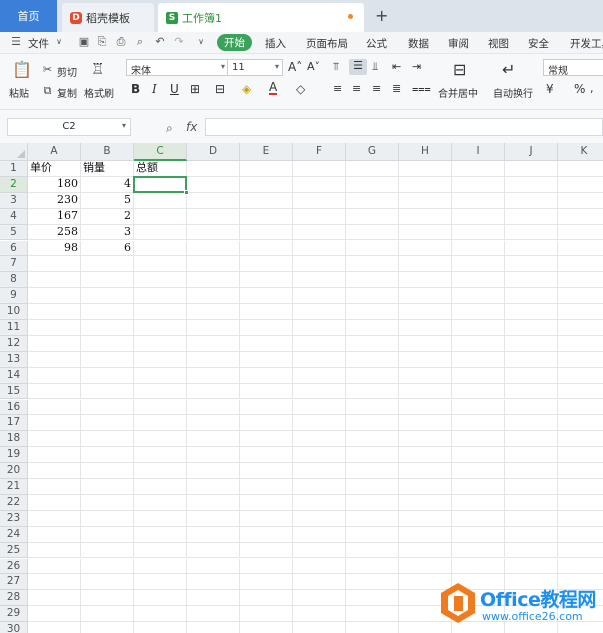 Image resolution: width=603 pixels, height=633 pixels. I want to click on cell-e30, so click(266, 627).